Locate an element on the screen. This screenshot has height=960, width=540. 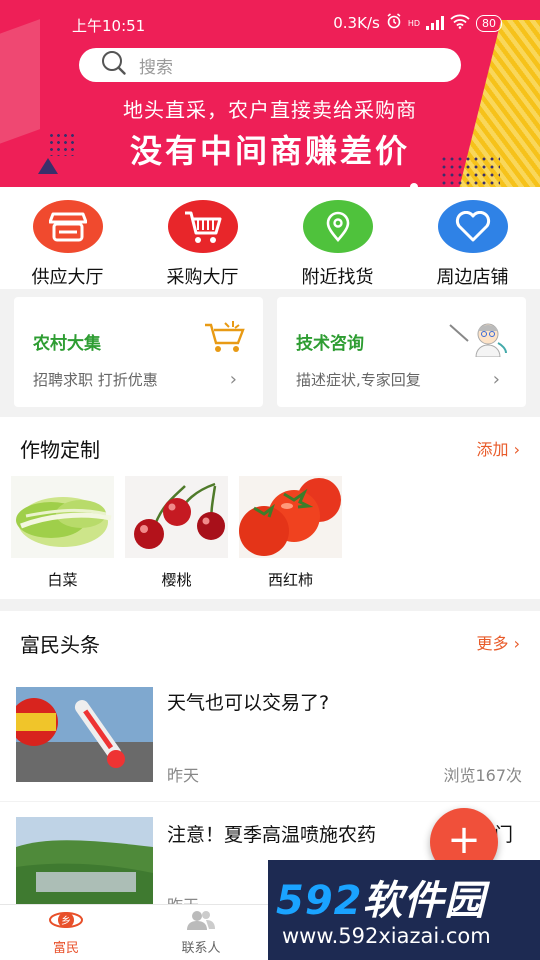
location-icon is located at coordinates (337, 226).